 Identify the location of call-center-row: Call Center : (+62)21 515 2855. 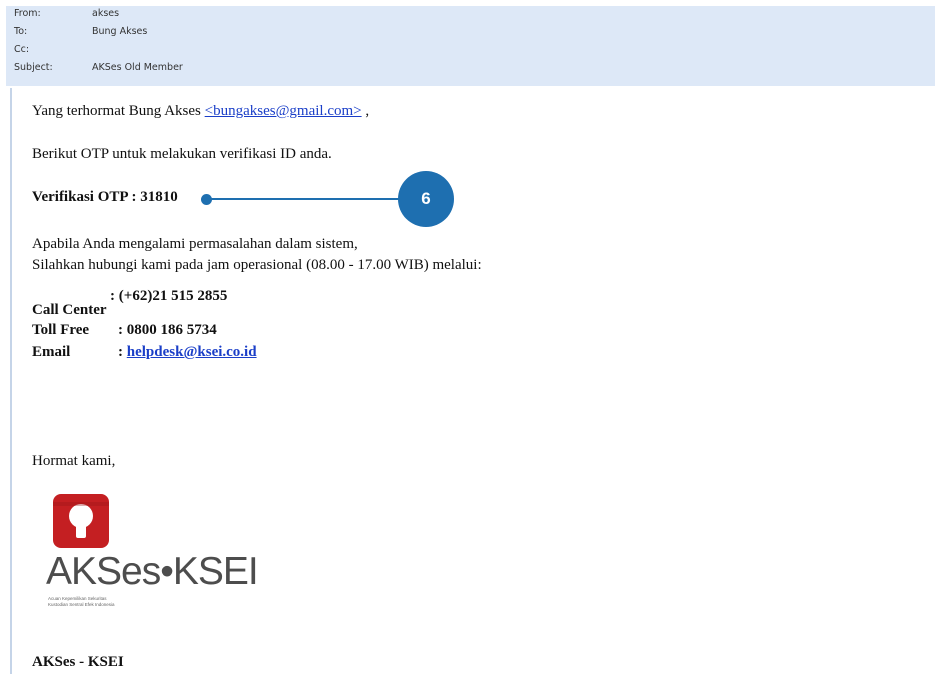
(129, 303).